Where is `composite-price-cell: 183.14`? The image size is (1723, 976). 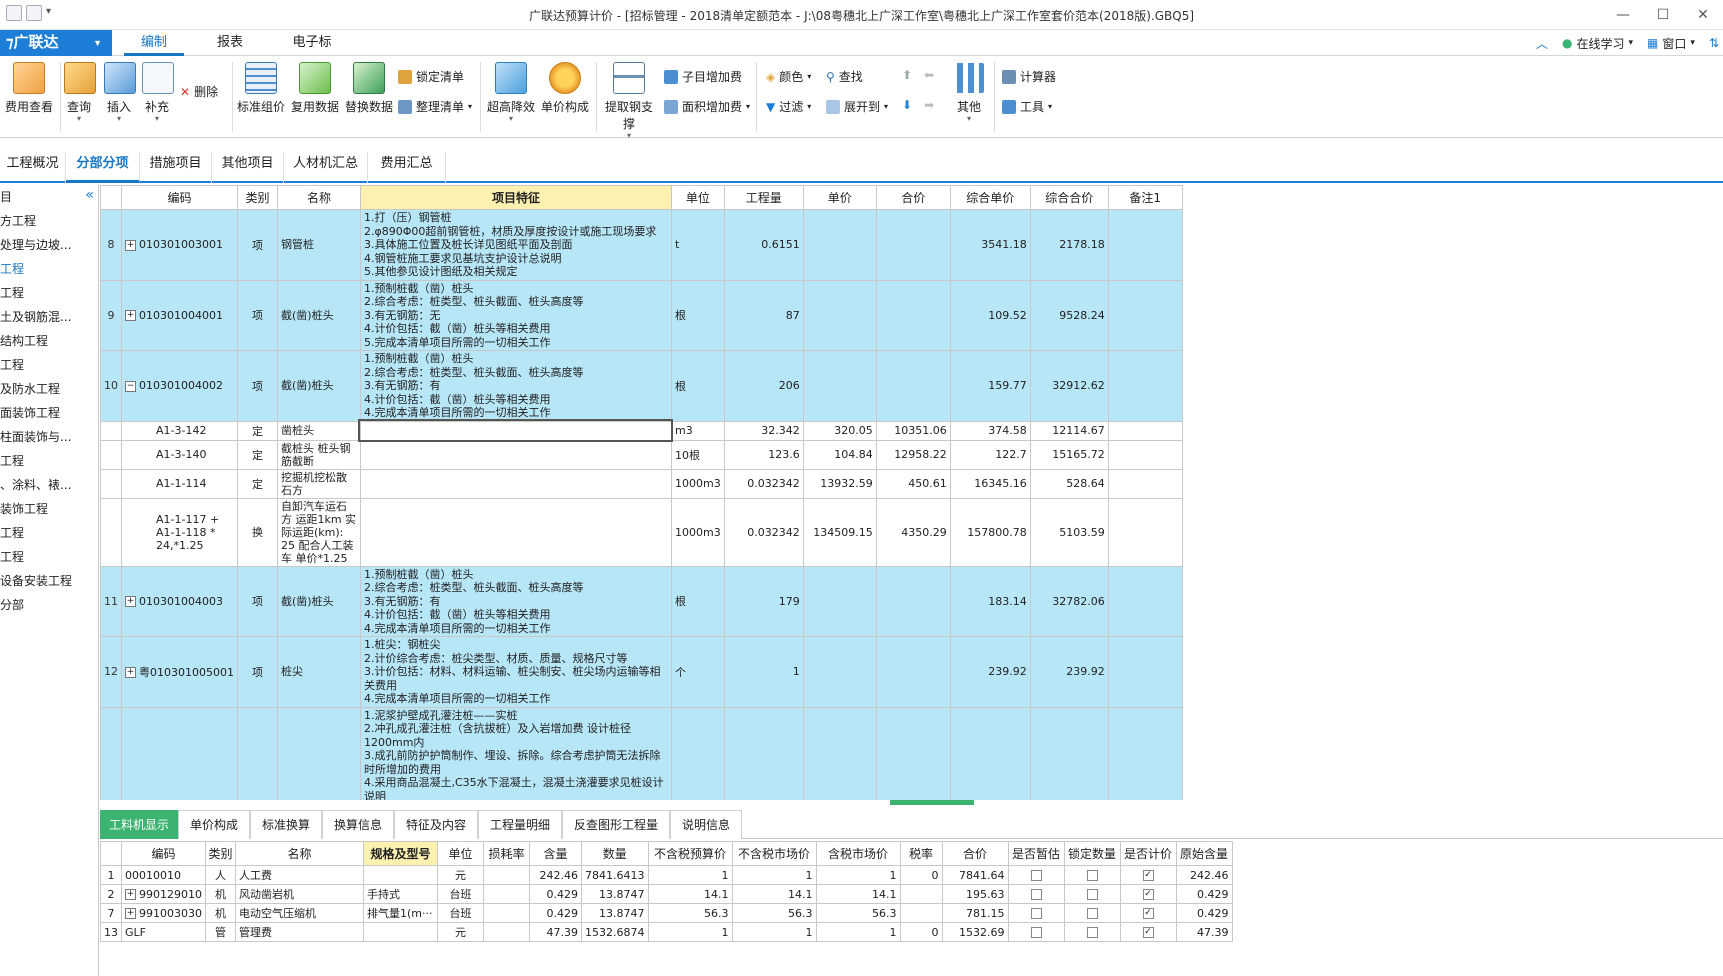
composite-price-cell: 183.14 is located at coordinates (990, 601).